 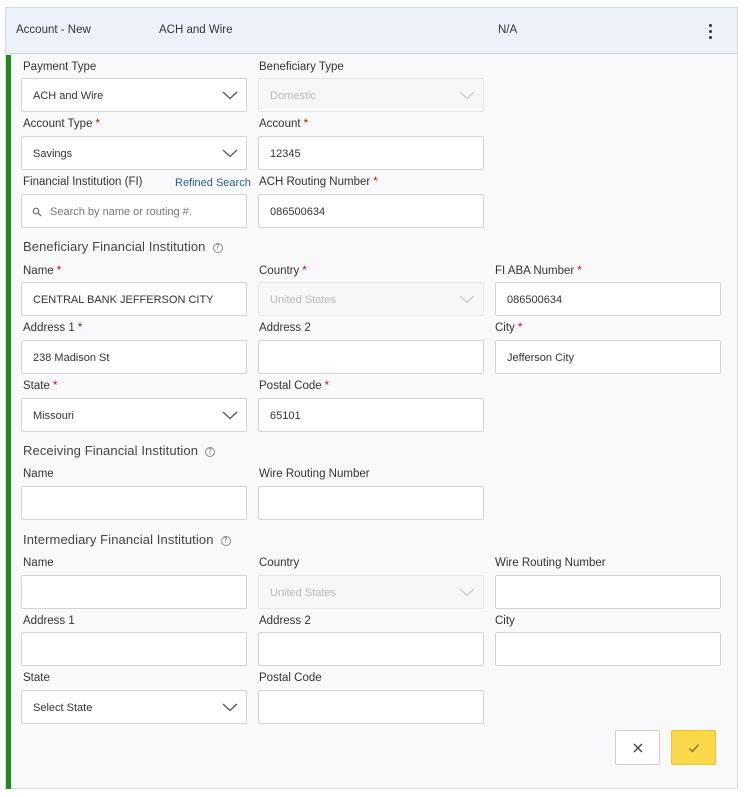 I want to click on receiving-name-input, so click(x=134, y=503).